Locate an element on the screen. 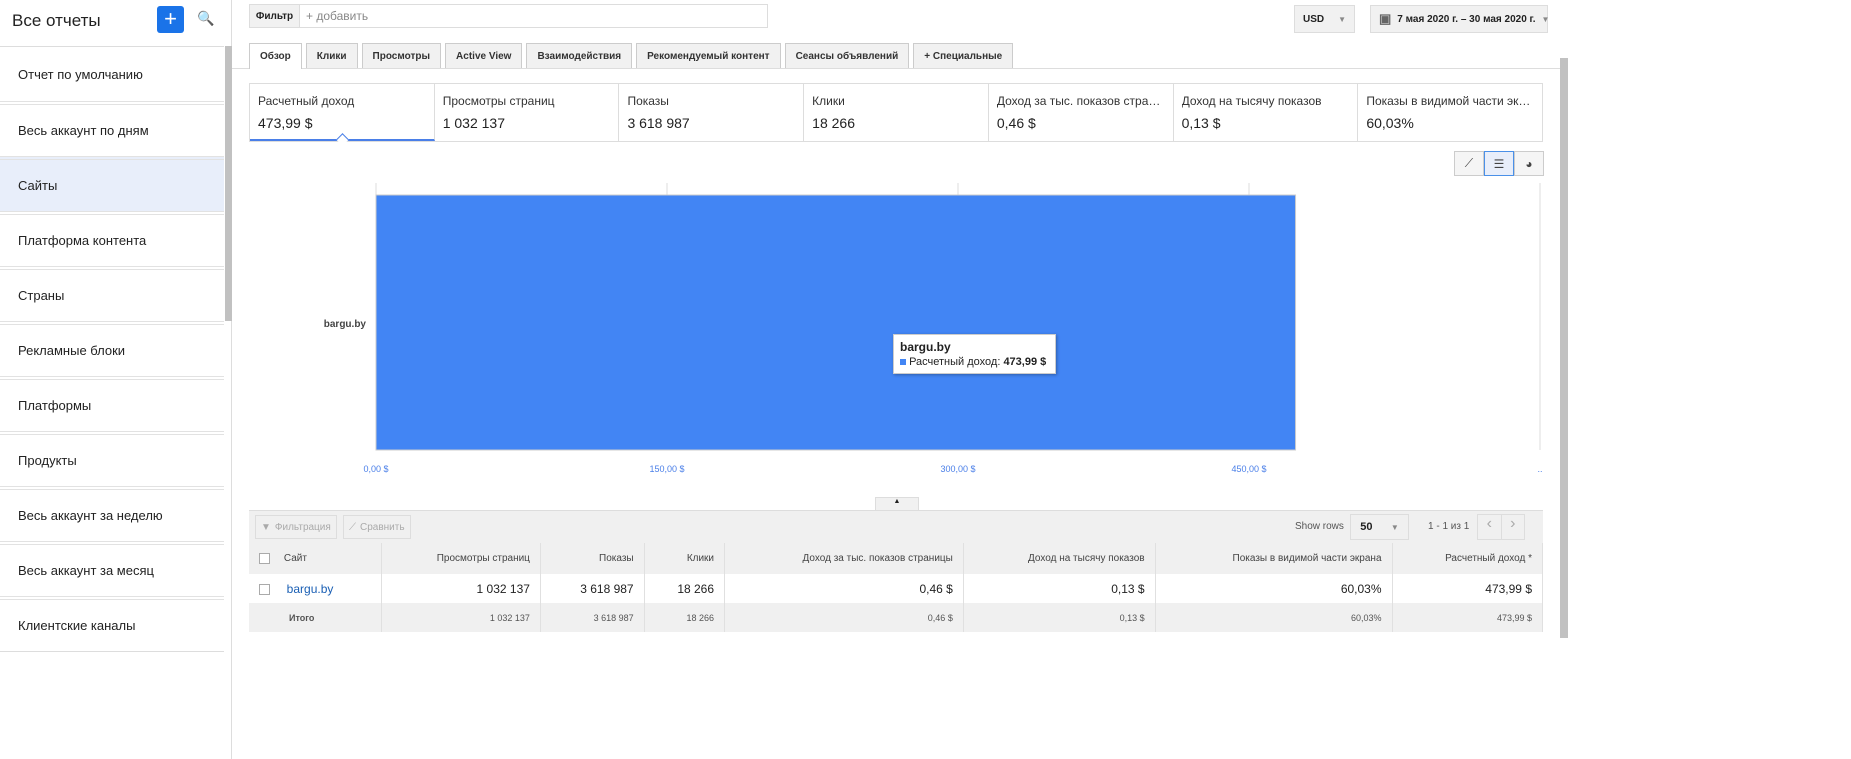 This screenshot has height=759, width=1851. site-link: bargu.by is located at coordinates (310, 589).